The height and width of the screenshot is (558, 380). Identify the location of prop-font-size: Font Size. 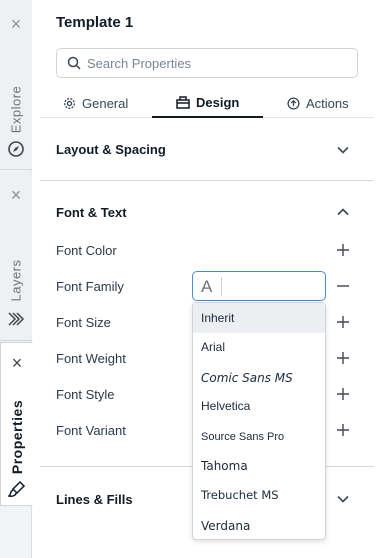
(83, 322).